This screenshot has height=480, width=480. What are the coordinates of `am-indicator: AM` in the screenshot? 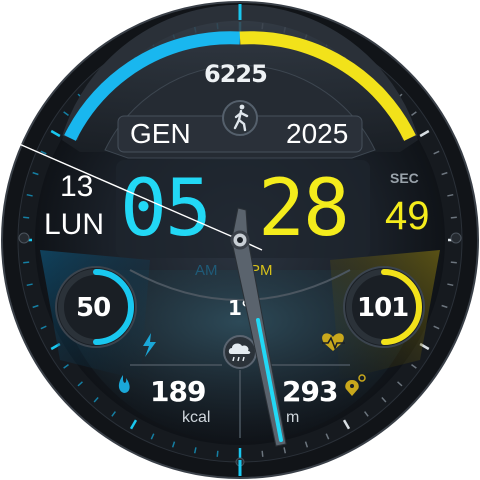 It's located at (206, 270).